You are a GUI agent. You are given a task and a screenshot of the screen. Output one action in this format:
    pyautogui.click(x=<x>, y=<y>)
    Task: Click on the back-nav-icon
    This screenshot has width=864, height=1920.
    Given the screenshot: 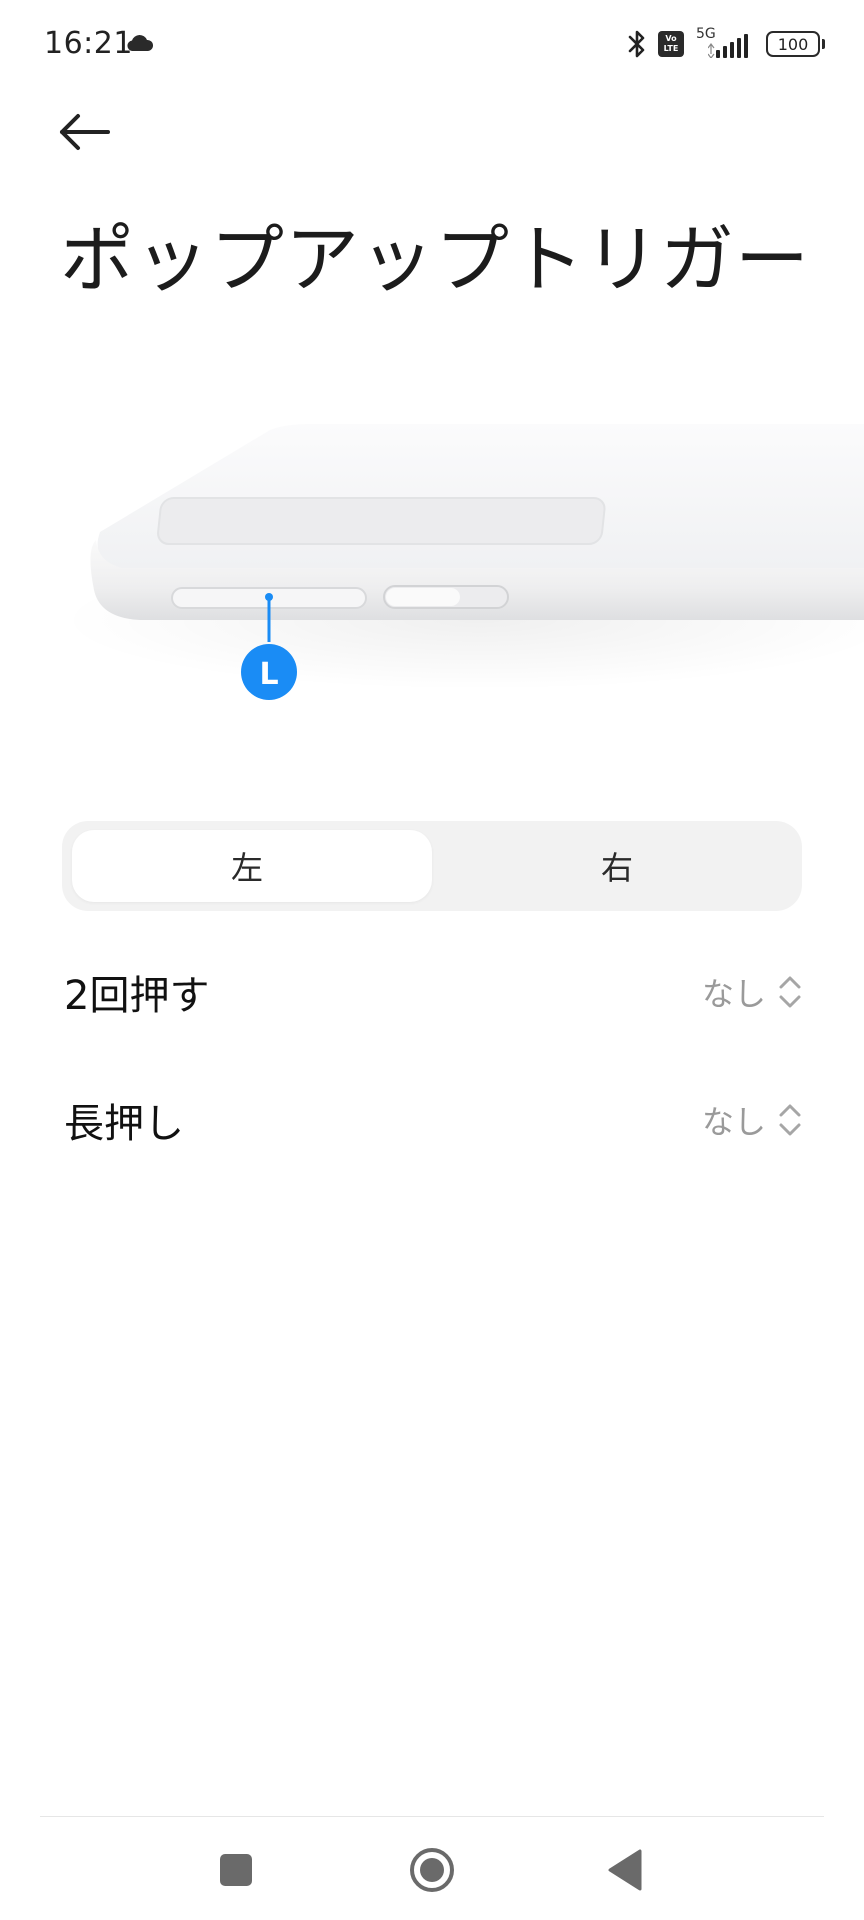 What is the action you would take?
    pyautogui.click(x=625, y=1870)
    